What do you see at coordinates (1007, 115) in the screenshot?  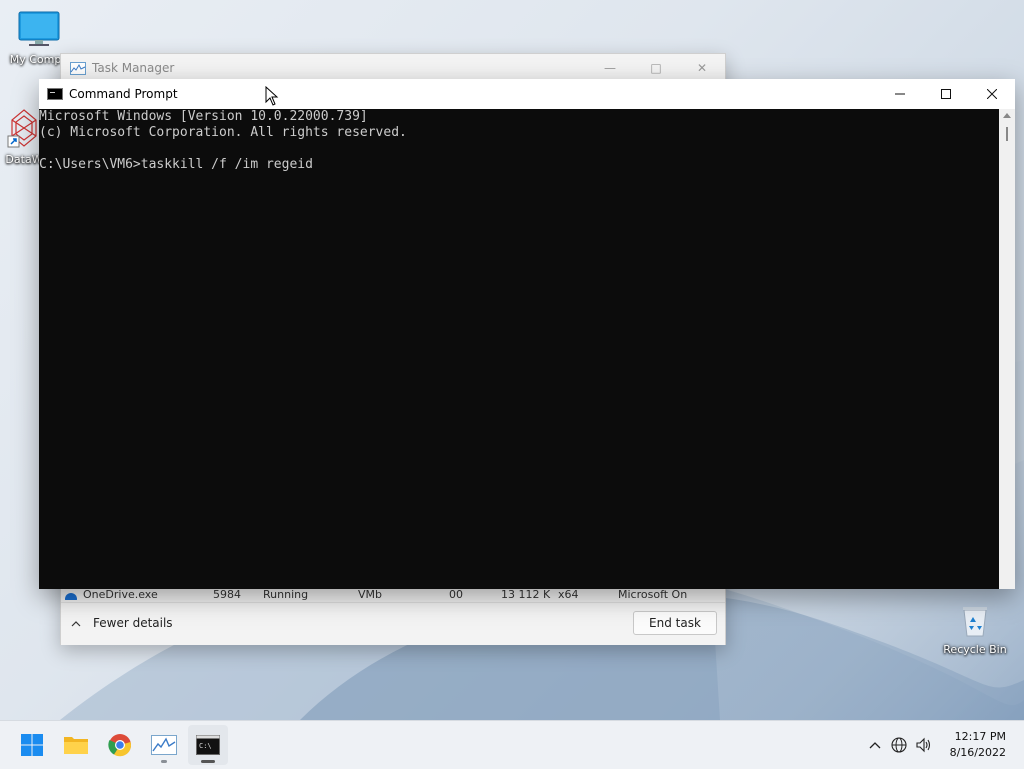 I see `scroll-up-icon` at bounding box center [1007, 115].